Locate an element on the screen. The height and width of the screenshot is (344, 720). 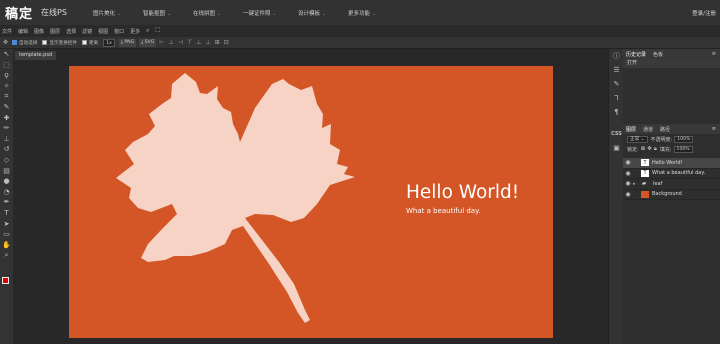
tab-swatches: 色板 is located at coordinates (658, 54).